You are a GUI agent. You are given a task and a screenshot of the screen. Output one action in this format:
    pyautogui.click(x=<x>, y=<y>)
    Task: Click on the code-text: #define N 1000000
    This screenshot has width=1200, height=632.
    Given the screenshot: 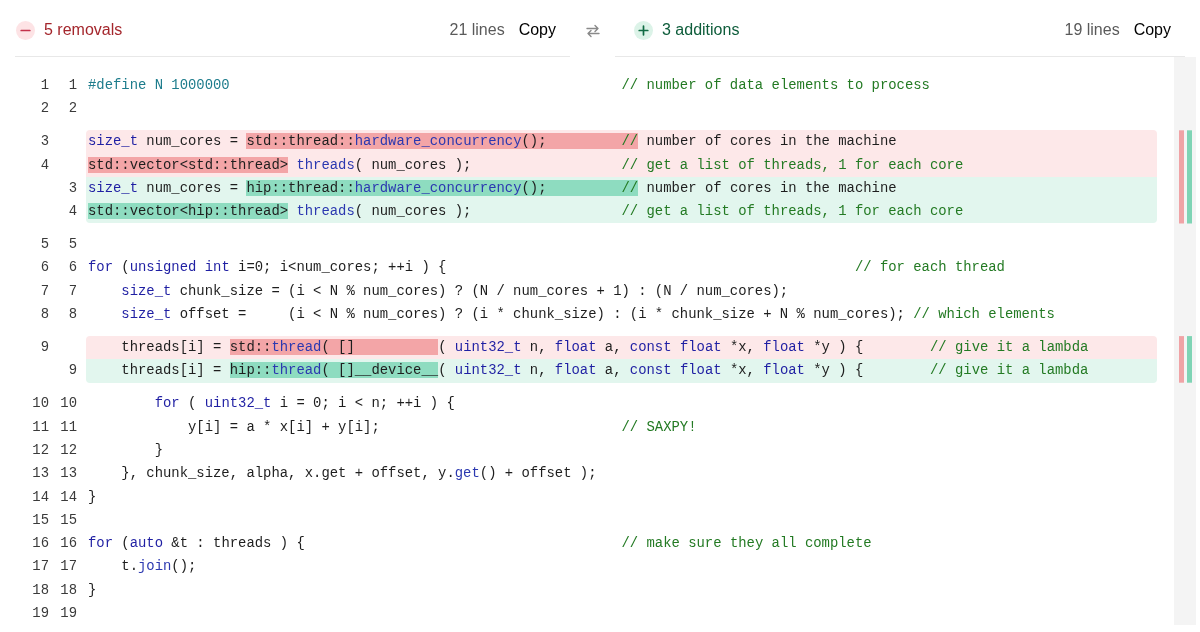 What is the action you would take?
    pyautogui.click(x=159, y=85)
    